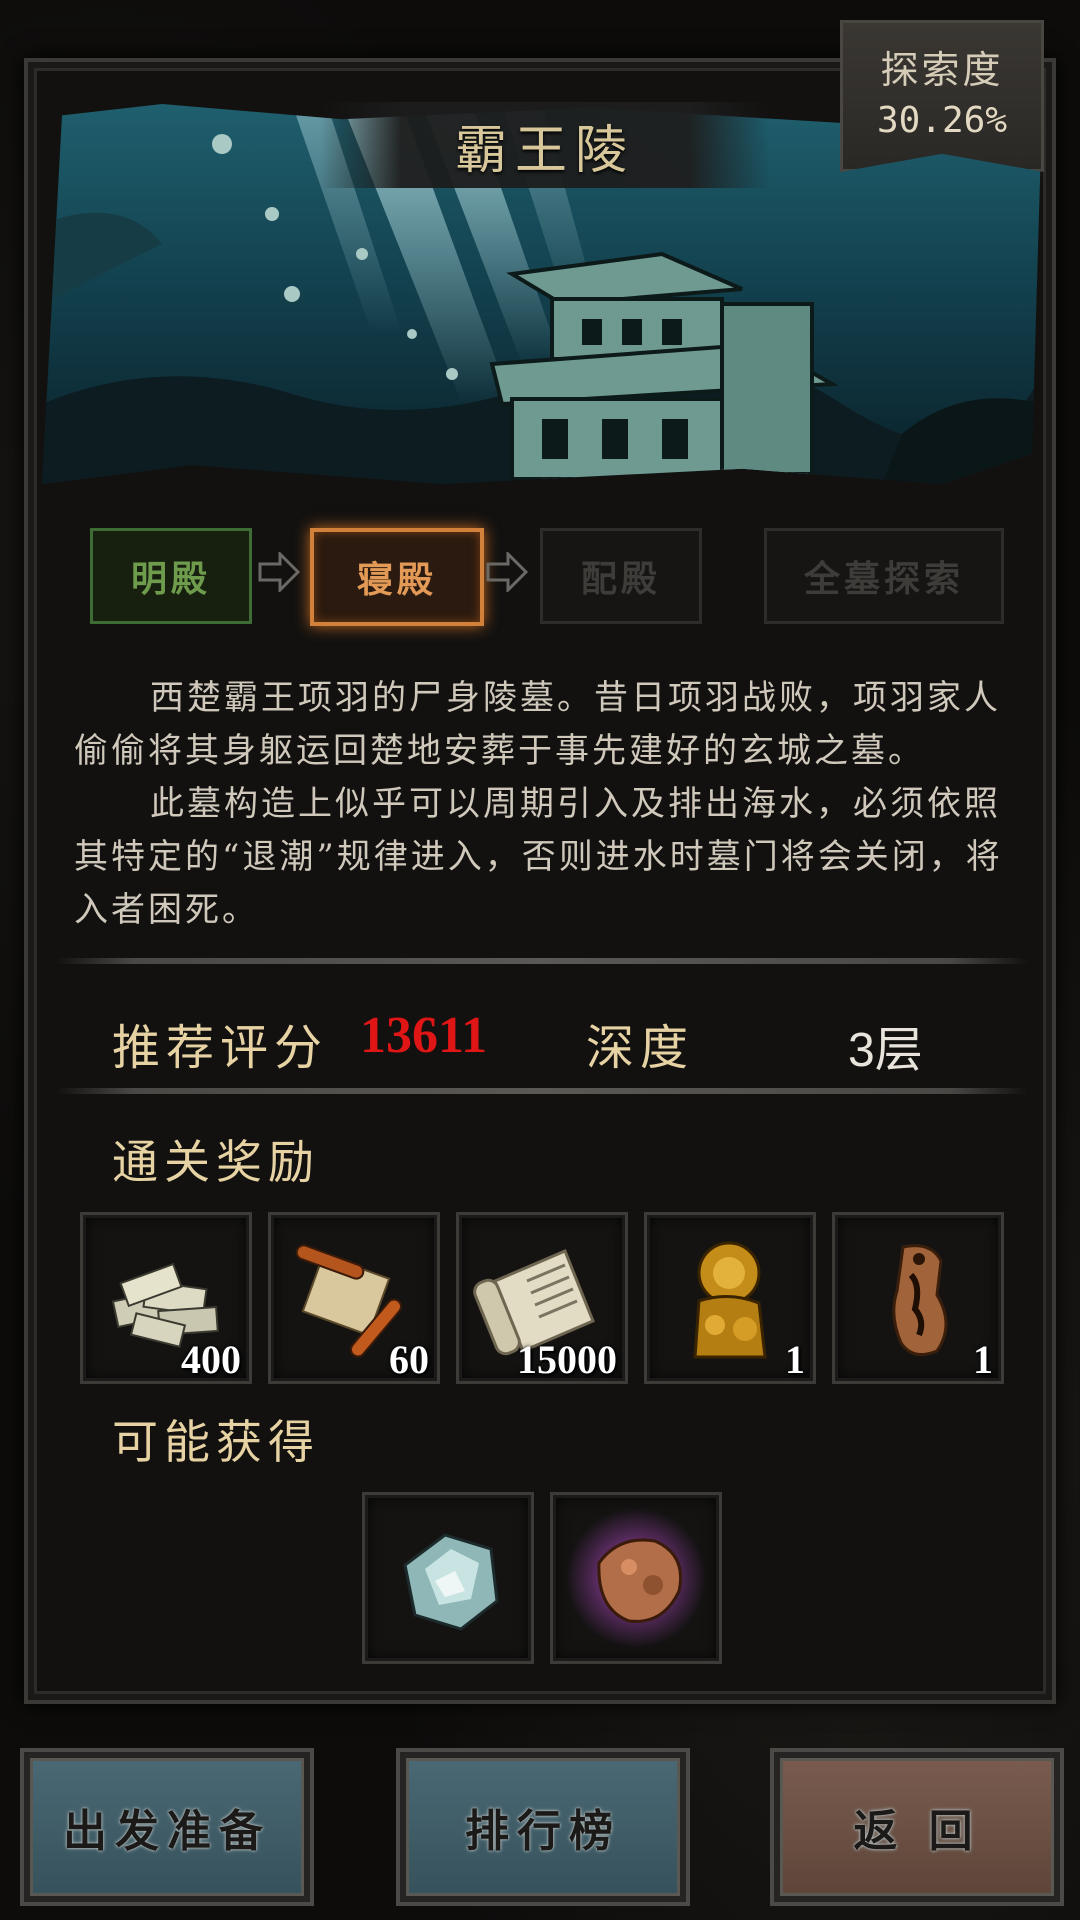 This screenshot has height=1920, width=1080. Describe the element at coordinates (620, 579) in the screenshot. I see `stage-tab-label: 配殿` at that location.